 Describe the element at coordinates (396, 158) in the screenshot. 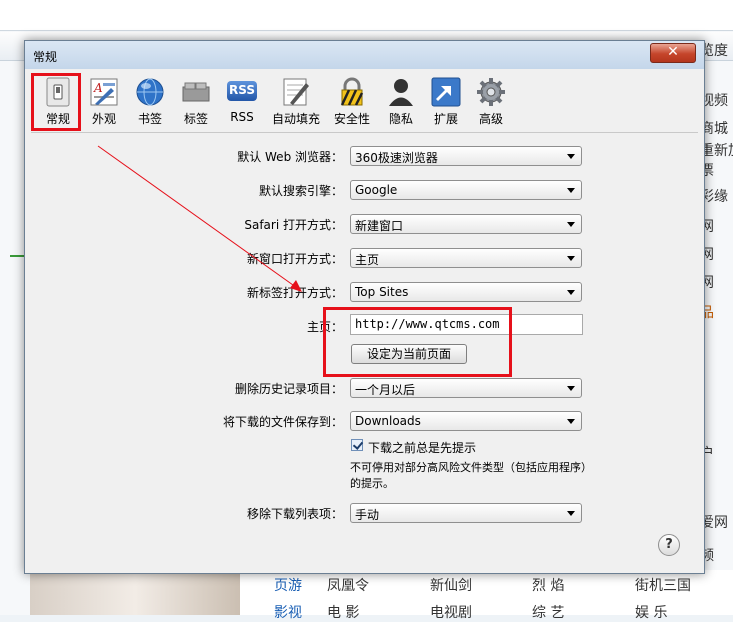

I see `select-value: 360极速浏览器` at that location.